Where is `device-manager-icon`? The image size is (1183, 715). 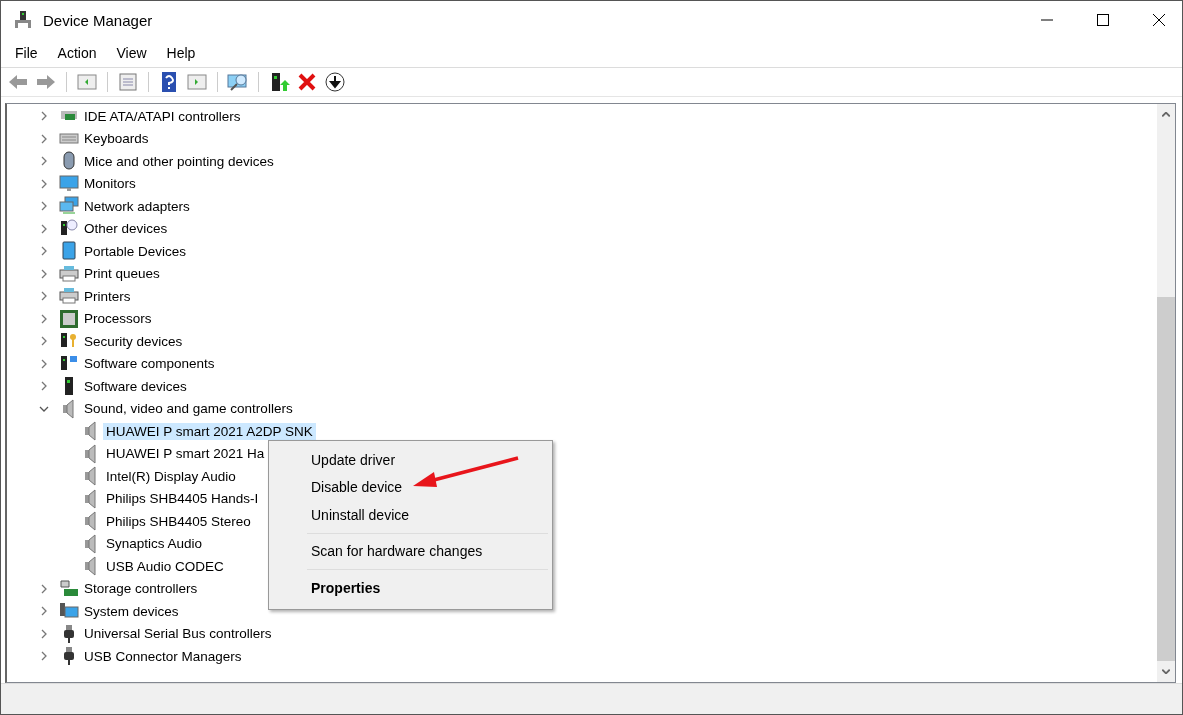 device-manager-icon is located at coordinates (23, 20).